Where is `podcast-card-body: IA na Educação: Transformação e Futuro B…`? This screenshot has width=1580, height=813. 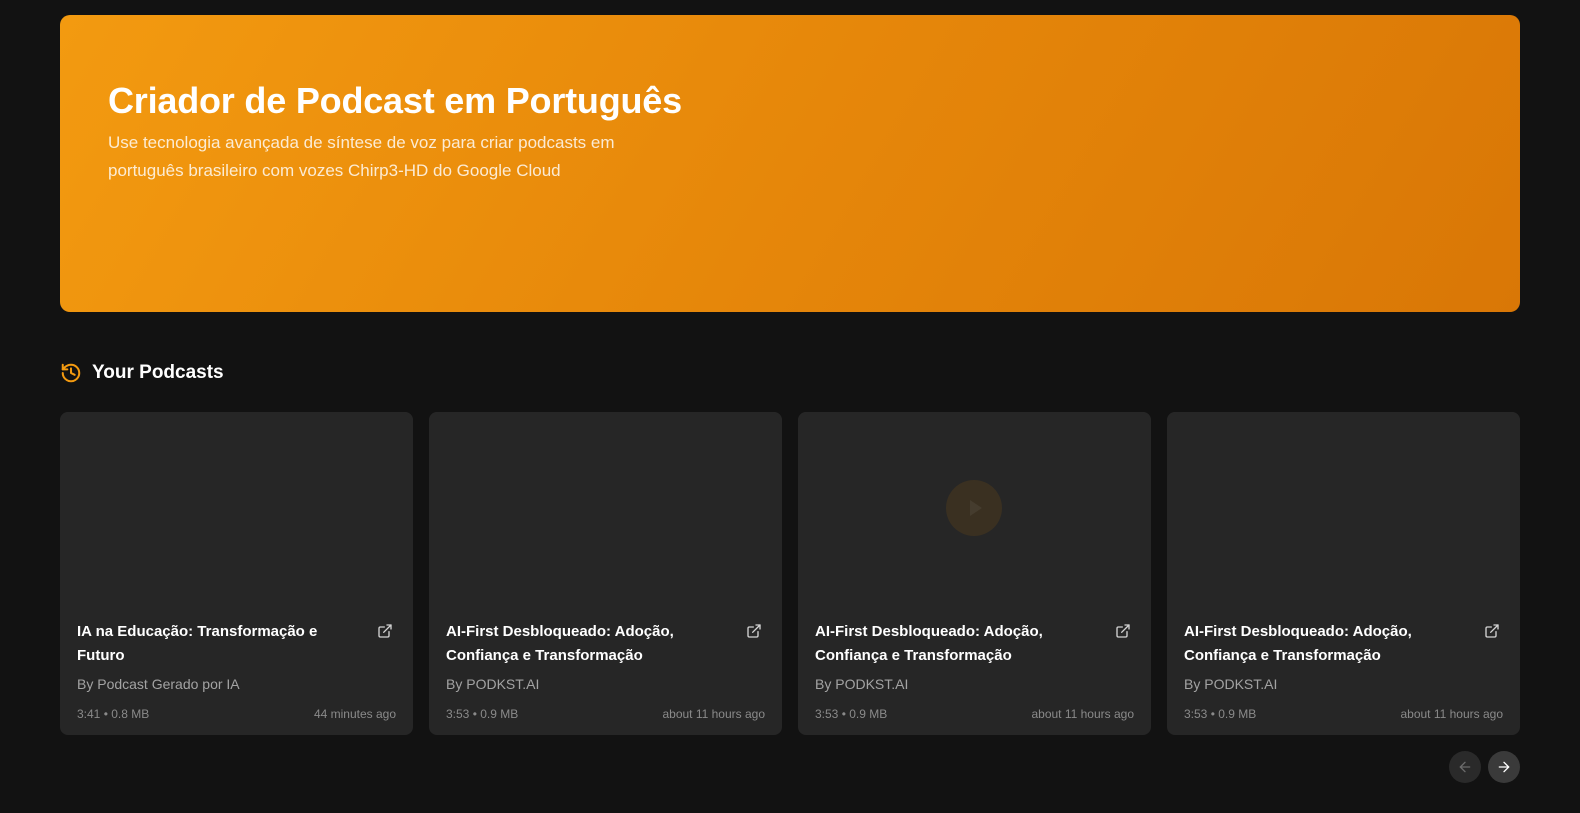 podcast-card-body: IA na Educação: Transformação e Futuro B… is located at coordinates (236, 669).